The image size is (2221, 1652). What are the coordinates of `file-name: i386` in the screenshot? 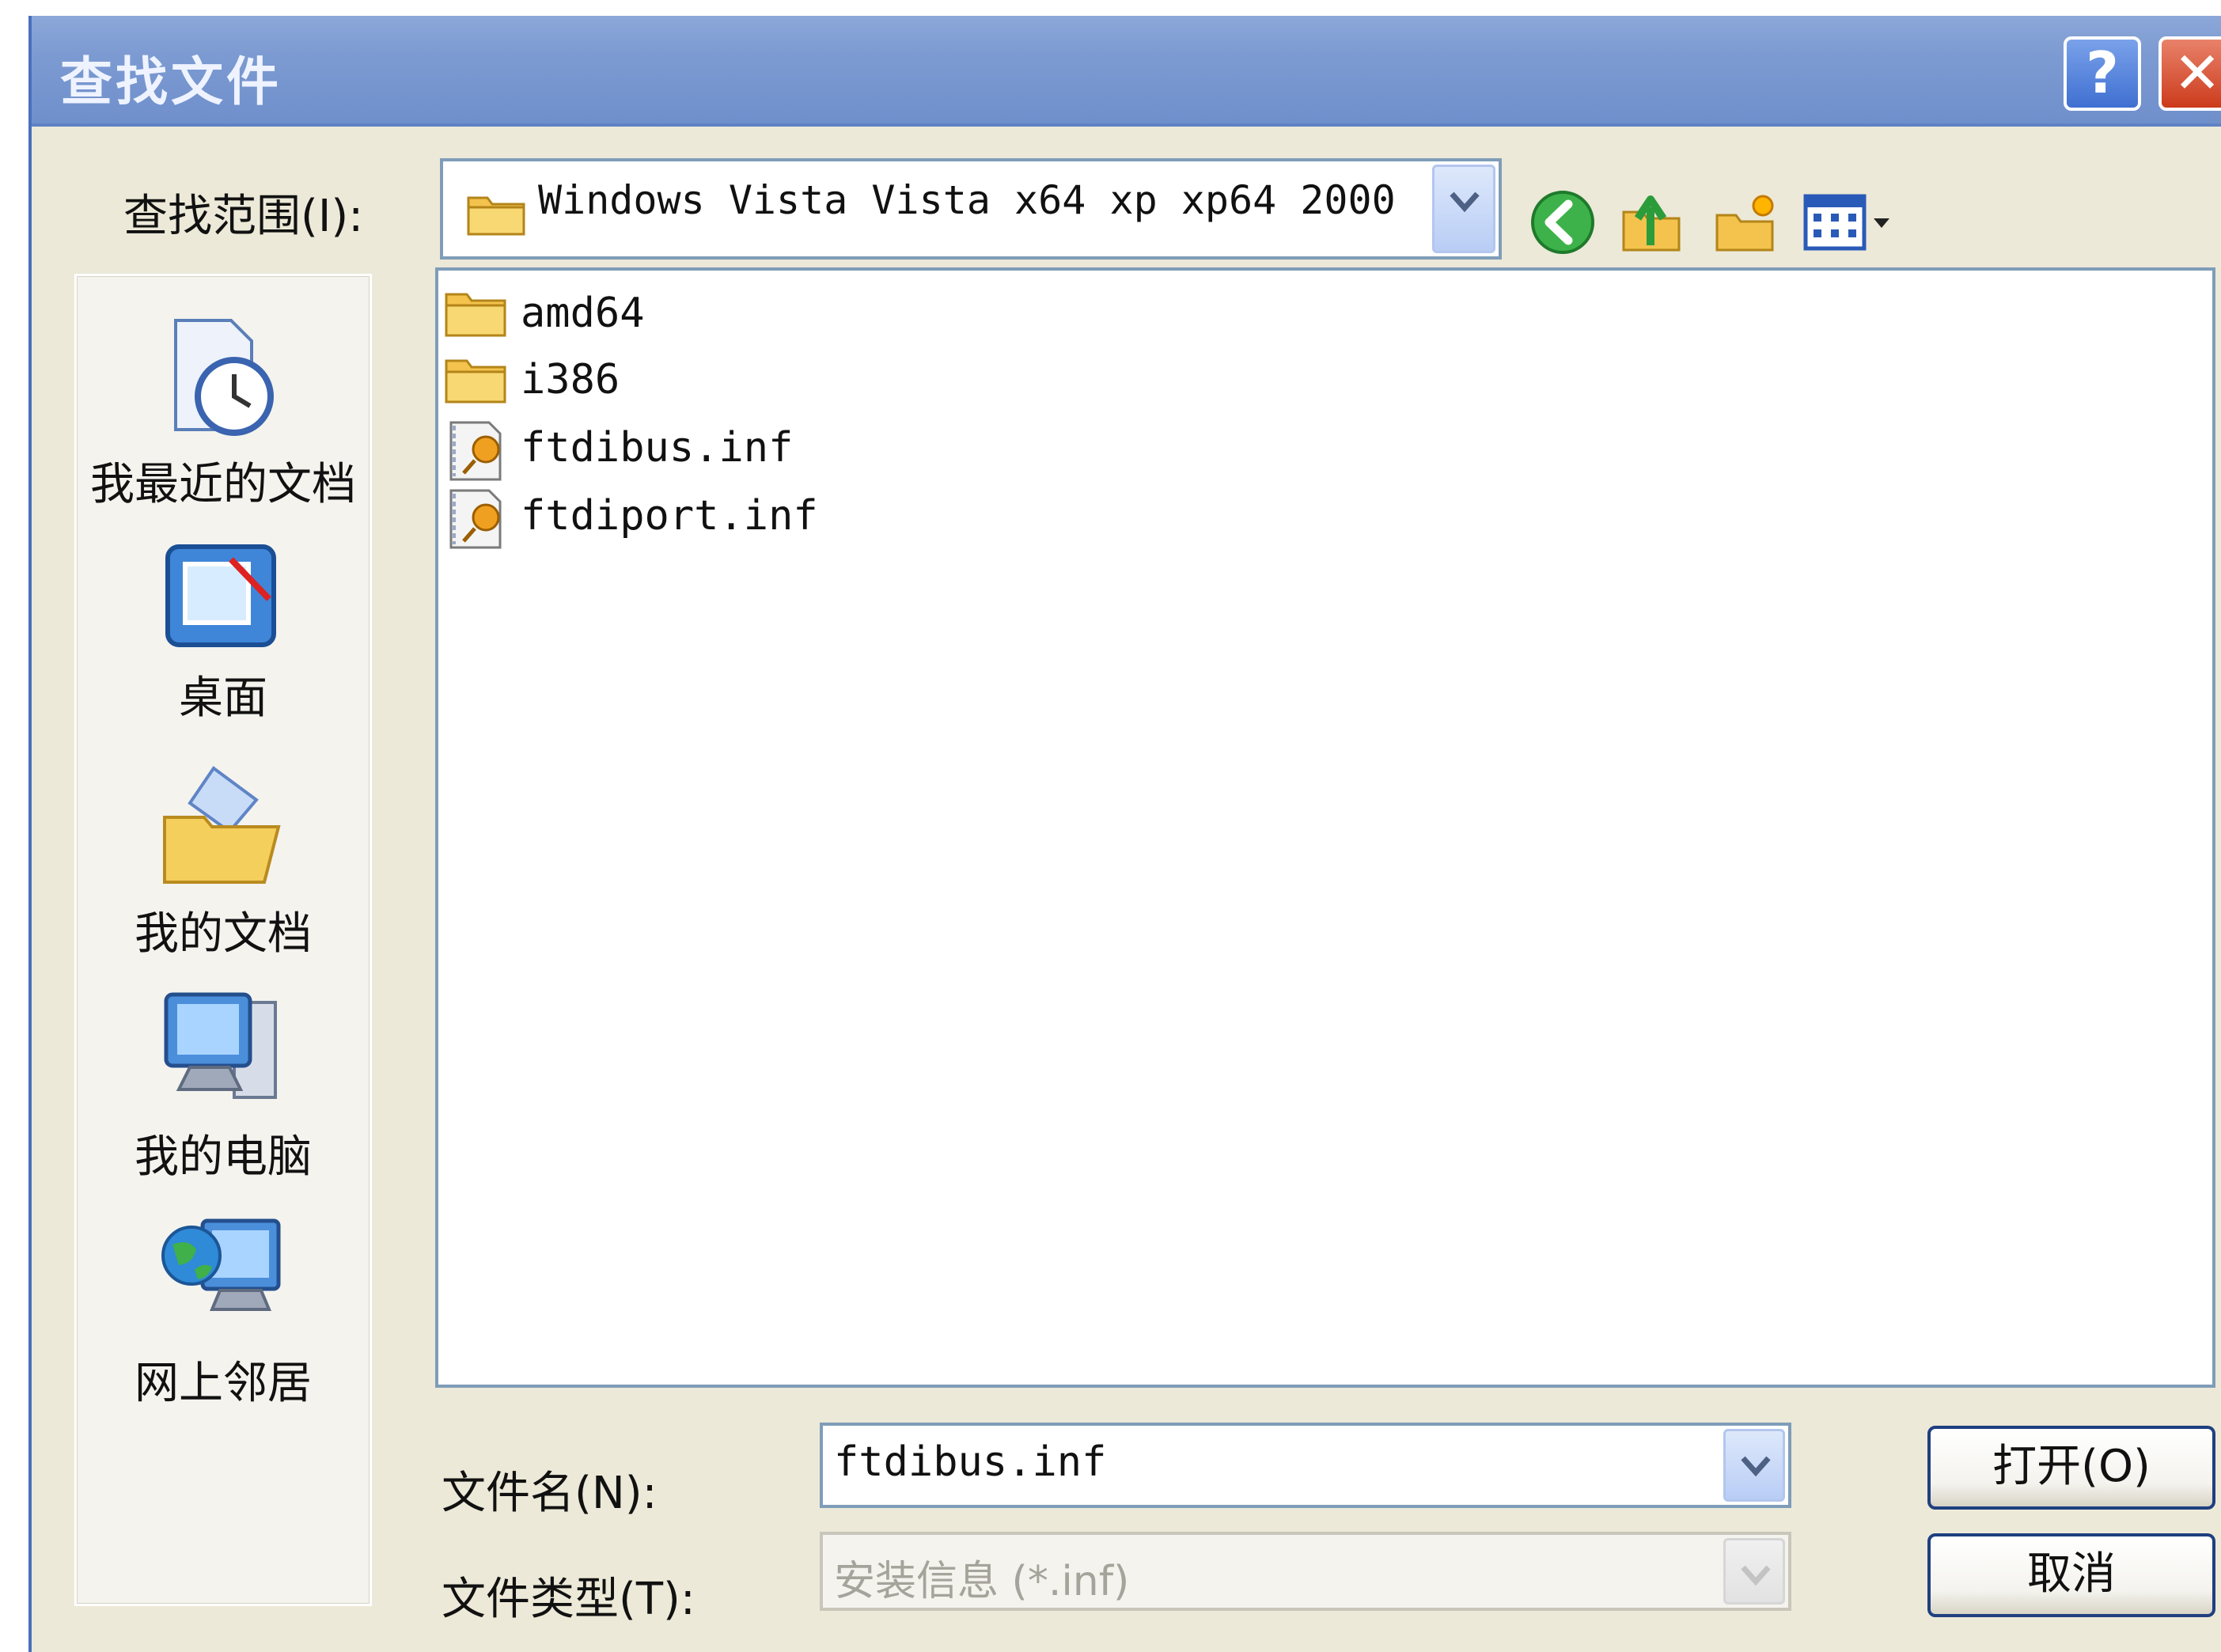 It's located at (570, 380).